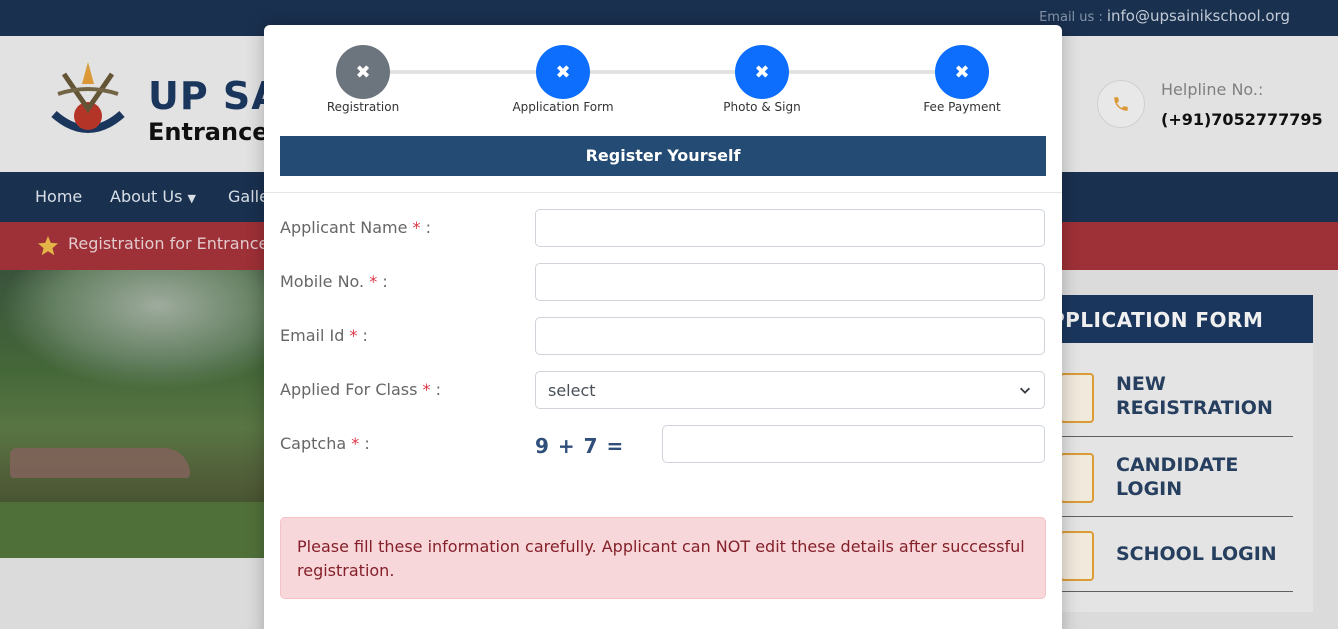 The width and height of the screenshot is (1338, 629). What do you see at coordinates (324, 335) in the screenshot?
I see `email-label: Email Id * :` at bounding box center [324, 335].